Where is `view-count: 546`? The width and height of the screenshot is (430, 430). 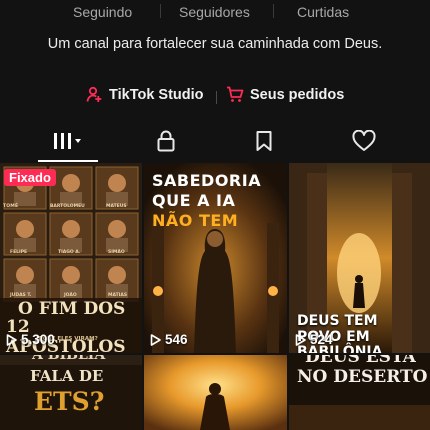 view-count: 546 is located at coordinates (169, 339).